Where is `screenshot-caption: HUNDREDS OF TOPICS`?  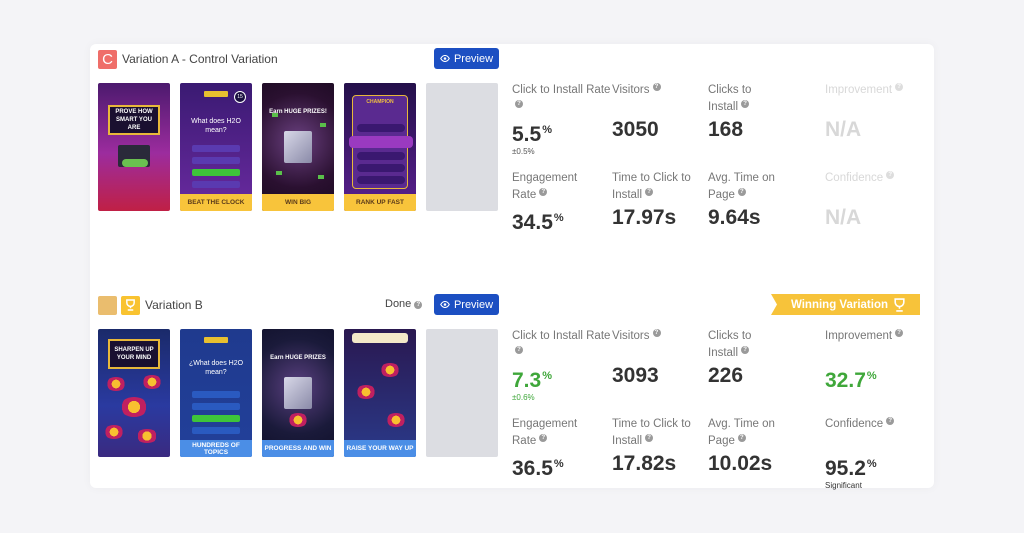
screenshot-caption: HUNDREDS OF TOPICS is located at coordinates (216, 448).